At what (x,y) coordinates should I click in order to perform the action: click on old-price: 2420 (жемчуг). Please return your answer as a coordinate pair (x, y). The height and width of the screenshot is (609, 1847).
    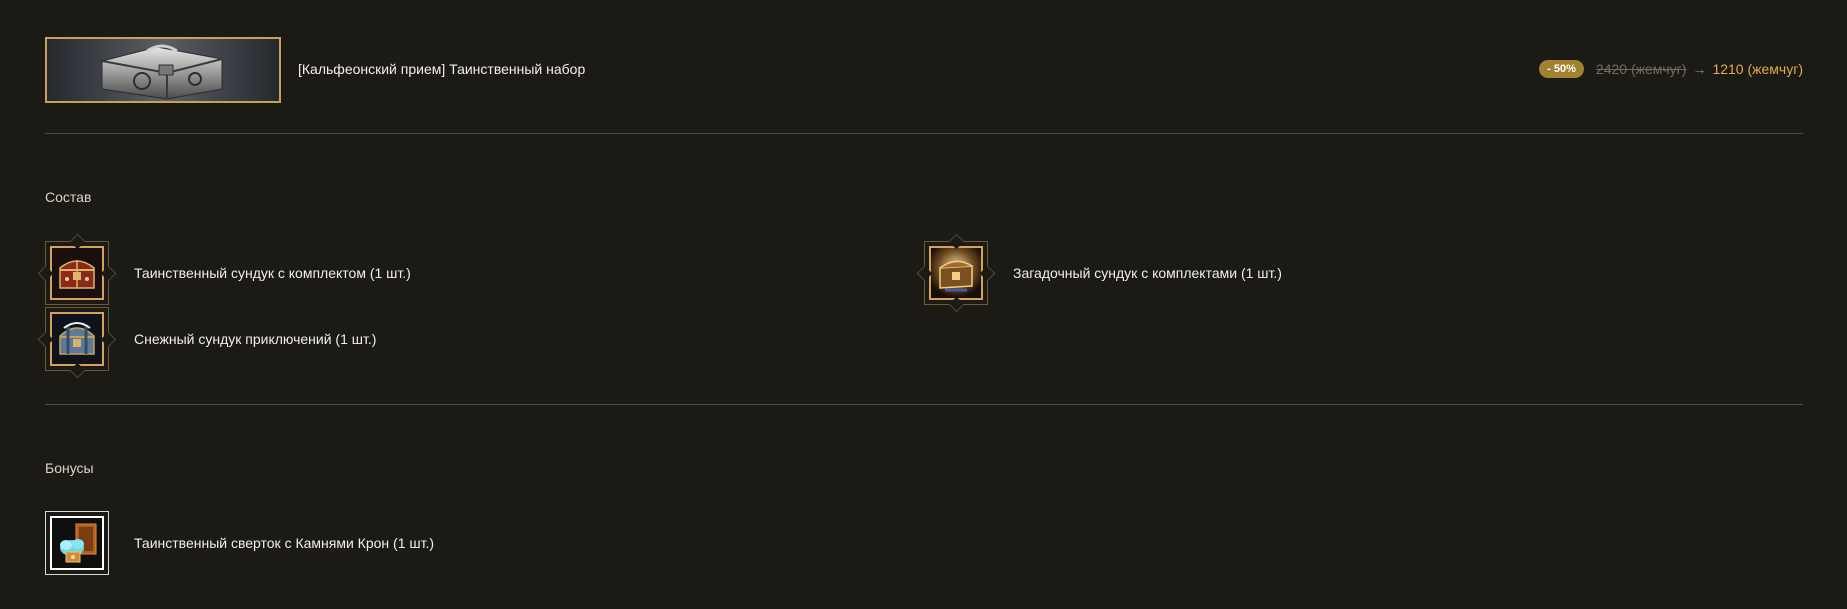
    Looking at the image, I should click on (1641, 69).